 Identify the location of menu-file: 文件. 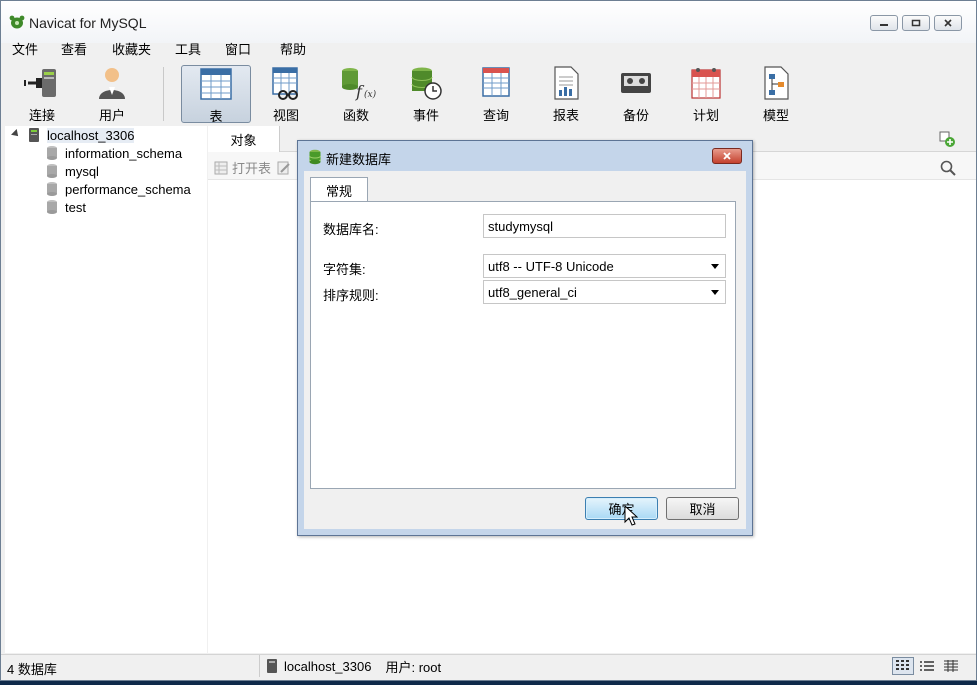
(25, 48).